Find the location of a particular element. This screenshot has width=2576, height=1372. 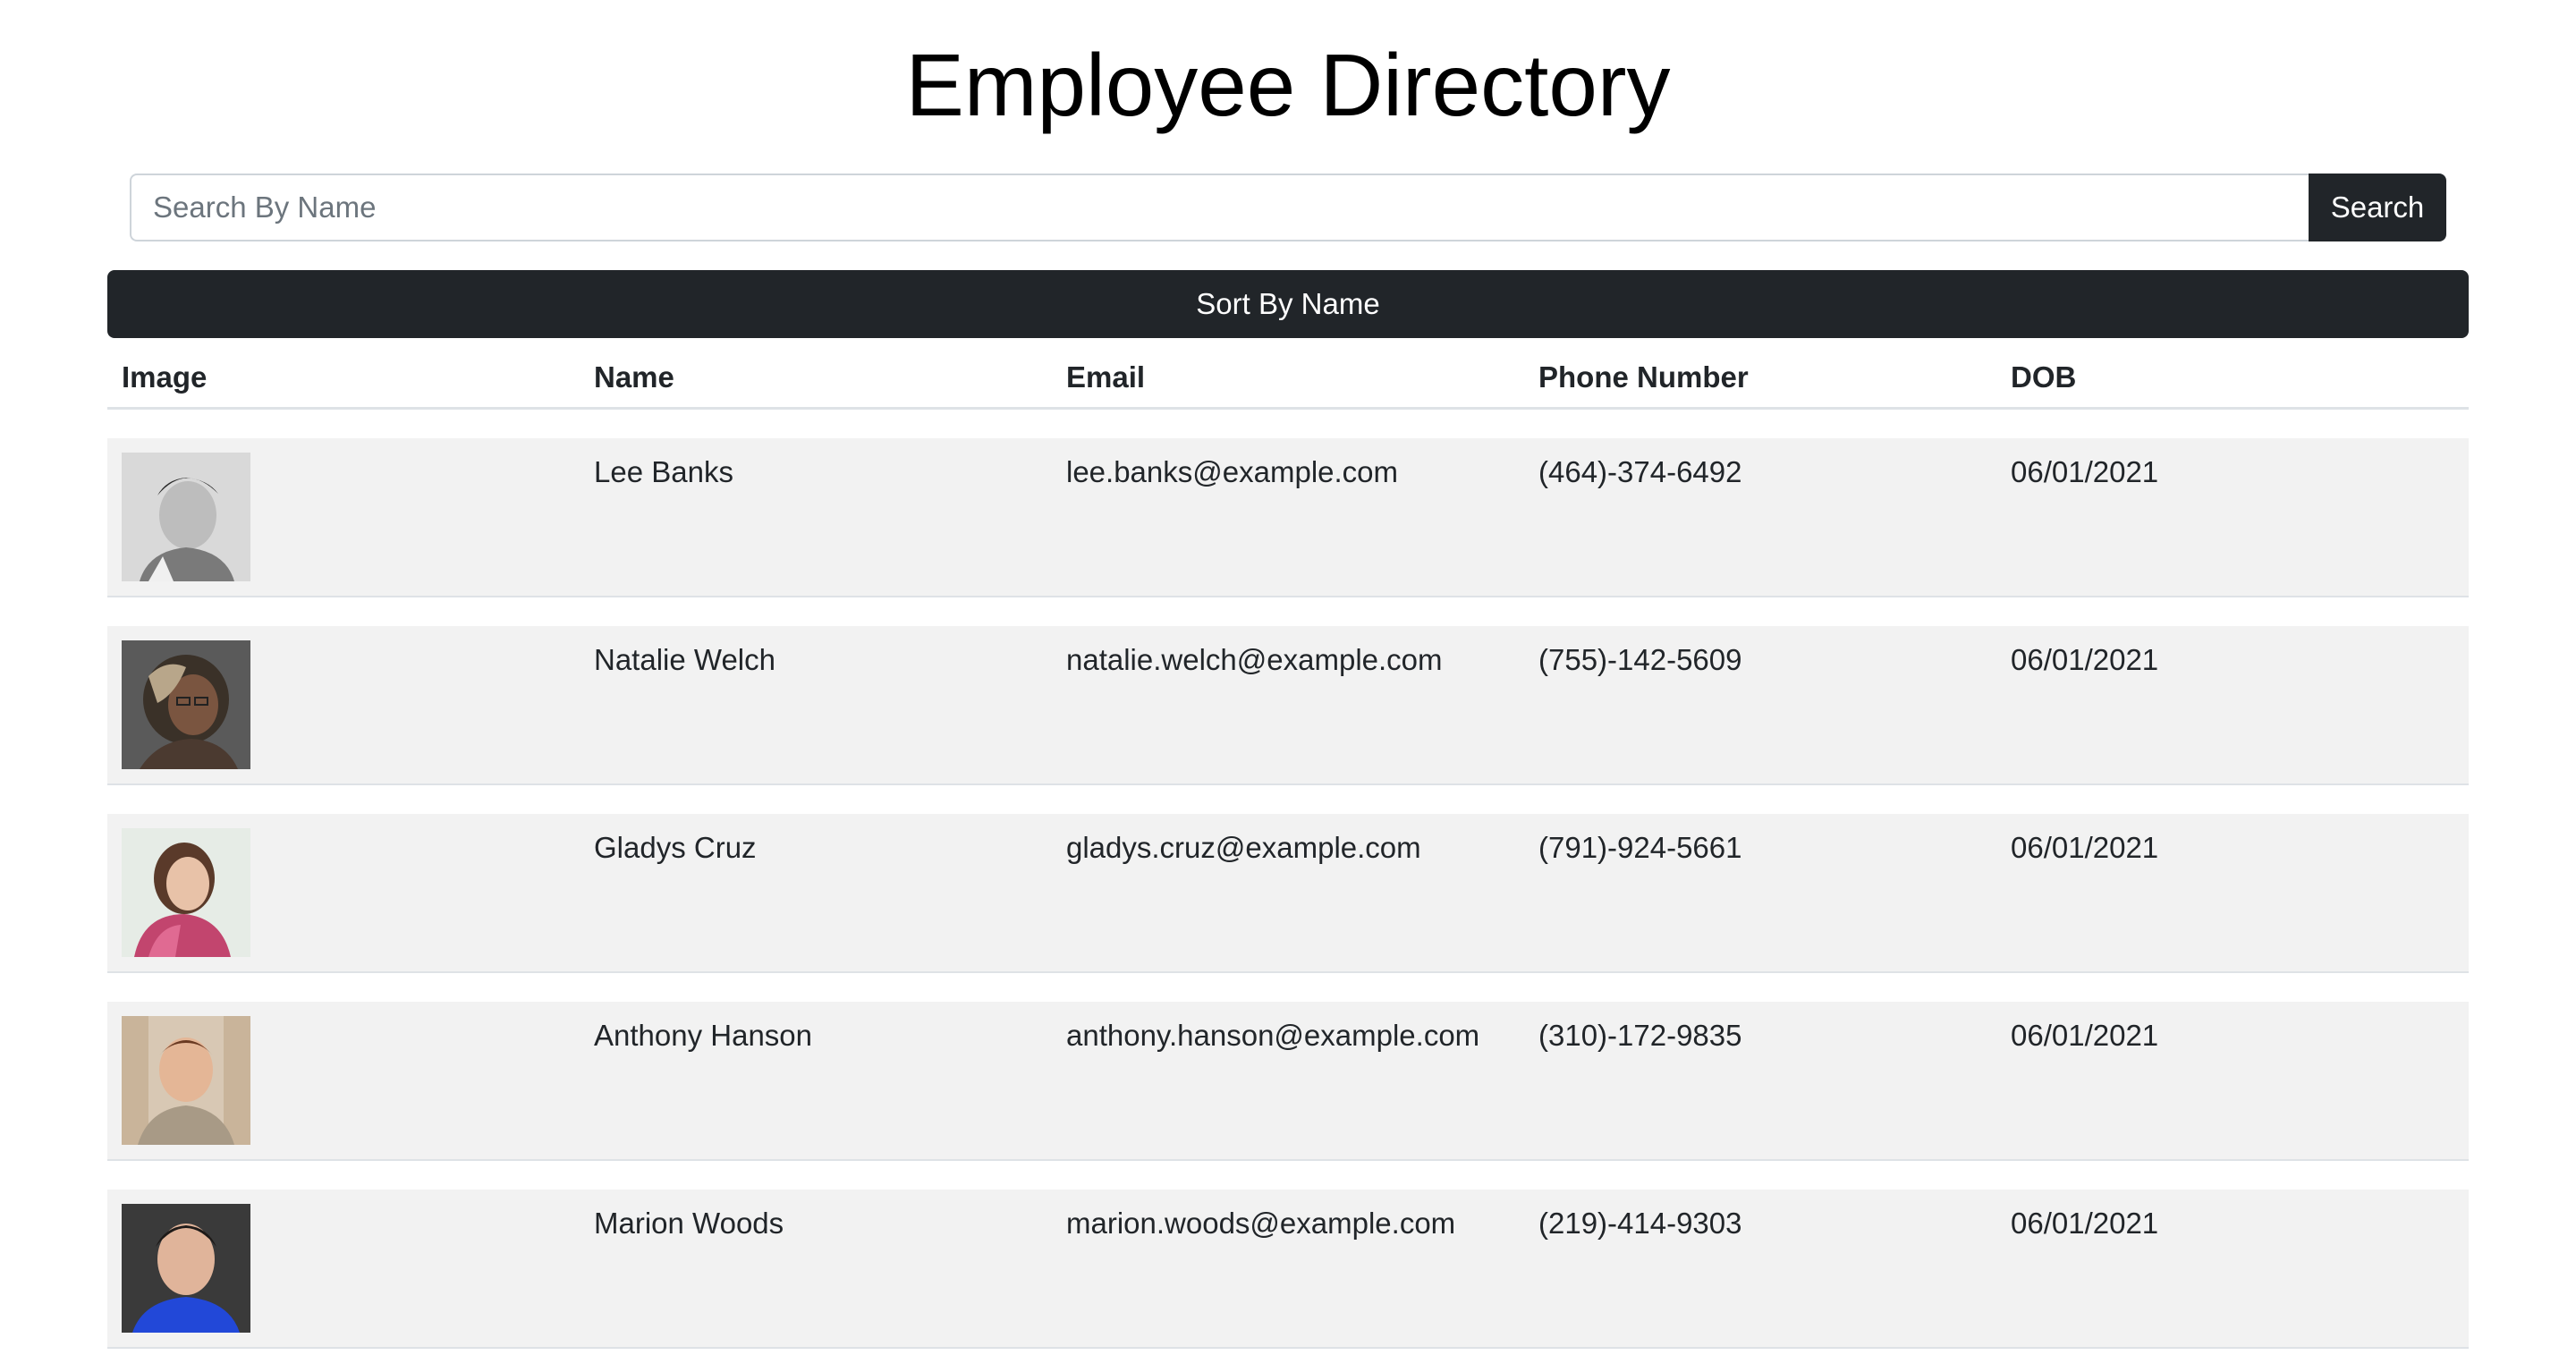

phone-cell: (219)-414-9303 is located at coordinates (1640, 1223).